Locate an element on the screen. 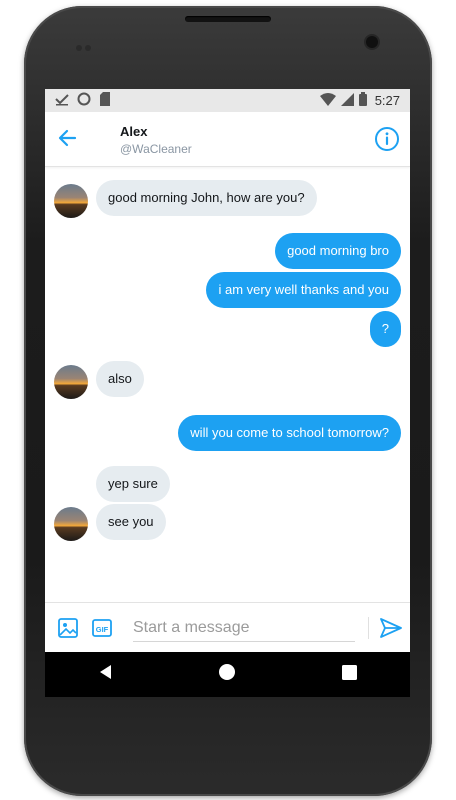  system-recents-button is located at coordinates (349, 675).